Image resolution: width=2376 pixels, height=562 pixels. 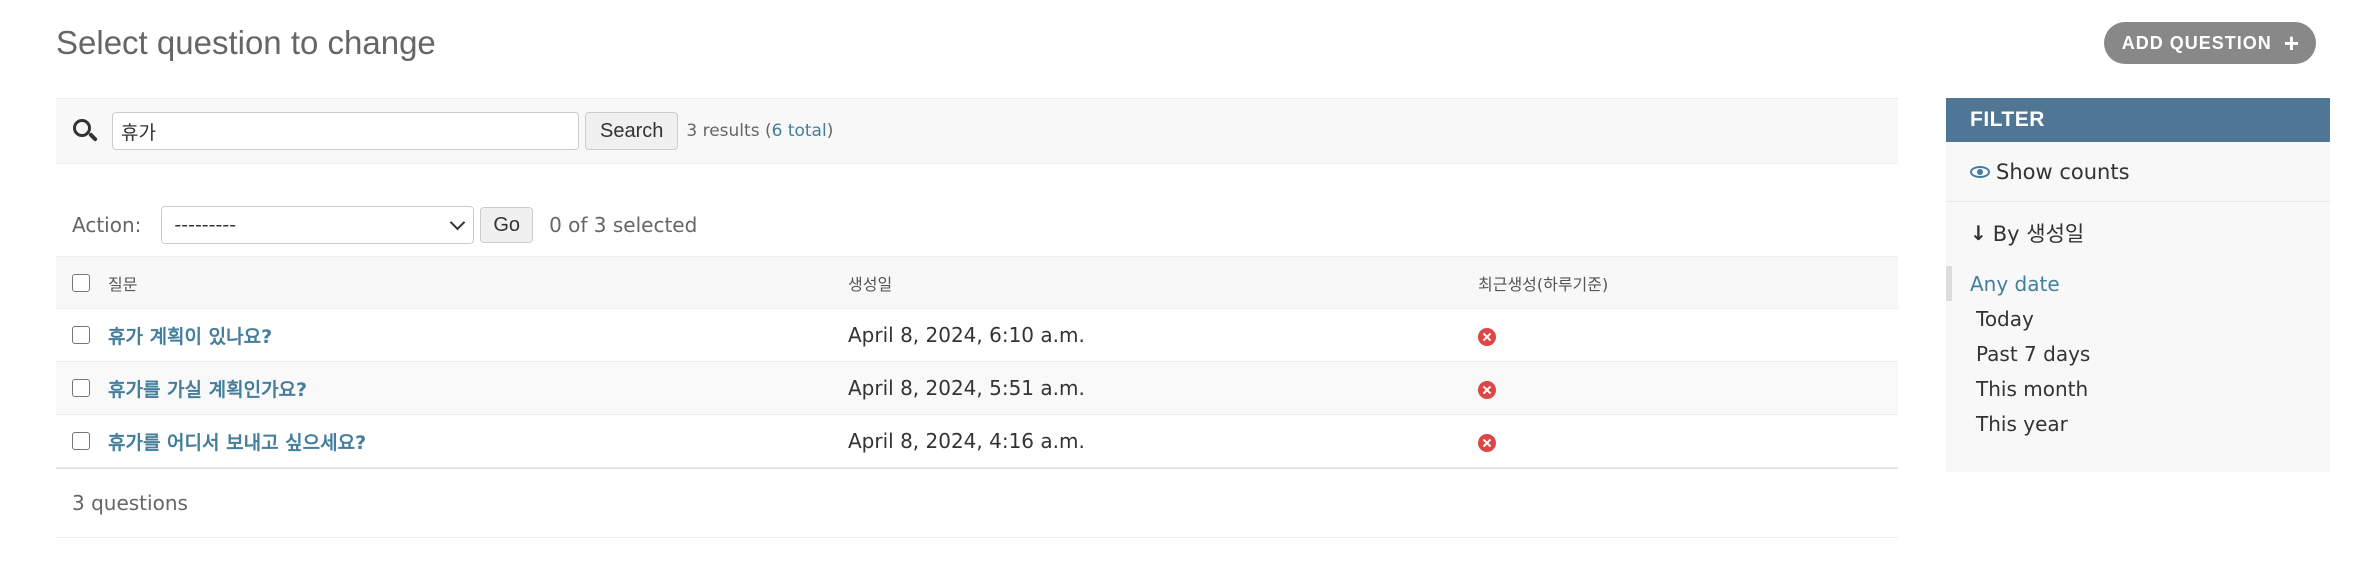 What do you see at coordinates (458, 222) in the screenshot?
I see `chevron-down-icon` at bounding box center [458, 222].